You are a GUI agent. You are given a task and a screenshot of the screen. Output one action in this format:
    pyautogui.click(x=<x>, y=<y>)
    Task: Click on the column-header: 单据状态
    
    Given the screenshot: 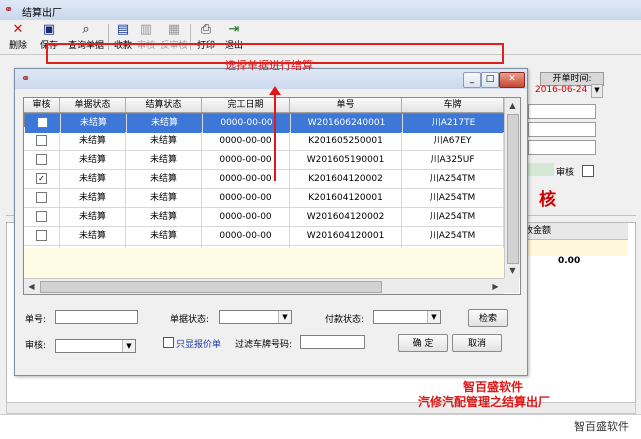 What is the action you would take?
    pyautogui.click(x=93, y=105)
    